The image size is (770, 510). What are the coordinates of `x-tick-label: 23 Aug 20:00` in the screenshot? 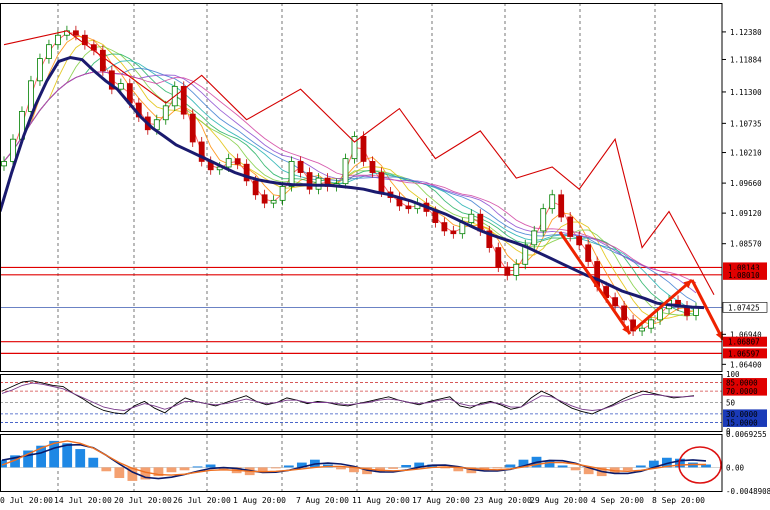 It's located at (503, 500).